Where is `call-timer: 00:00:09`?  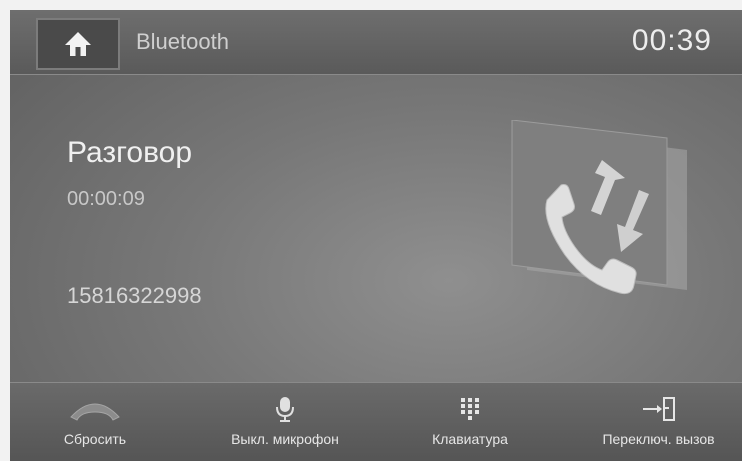 call-timer: 00:00:09 is located at coordinates (106, 199).